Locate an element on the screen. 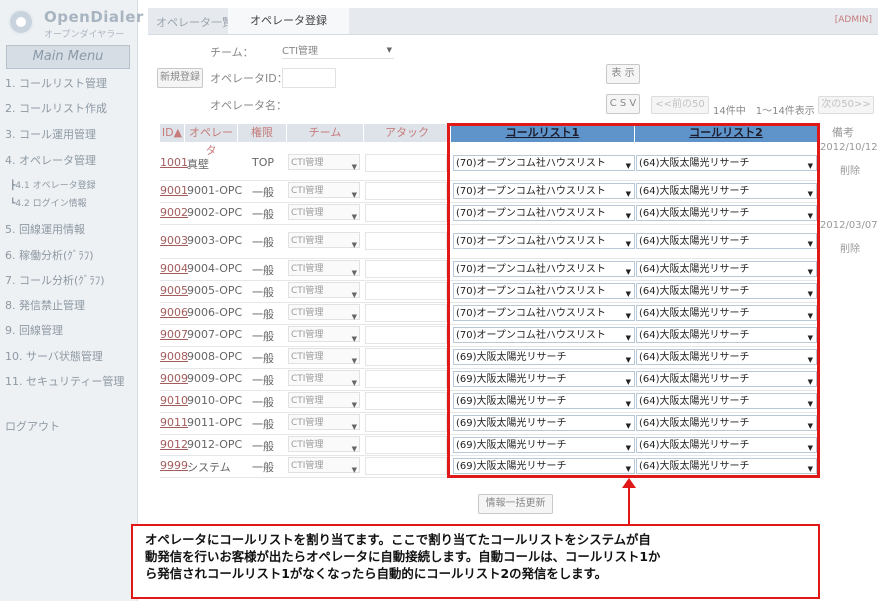  operator-id-link: 9001 is located at coordinates (174, 190).